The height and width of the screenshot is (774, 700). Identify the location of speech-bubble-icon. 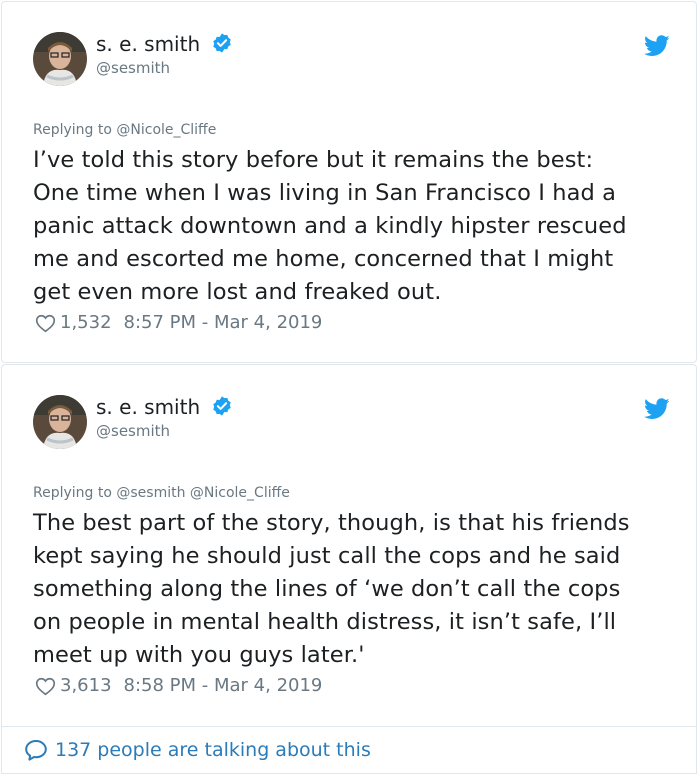
(36, 750).